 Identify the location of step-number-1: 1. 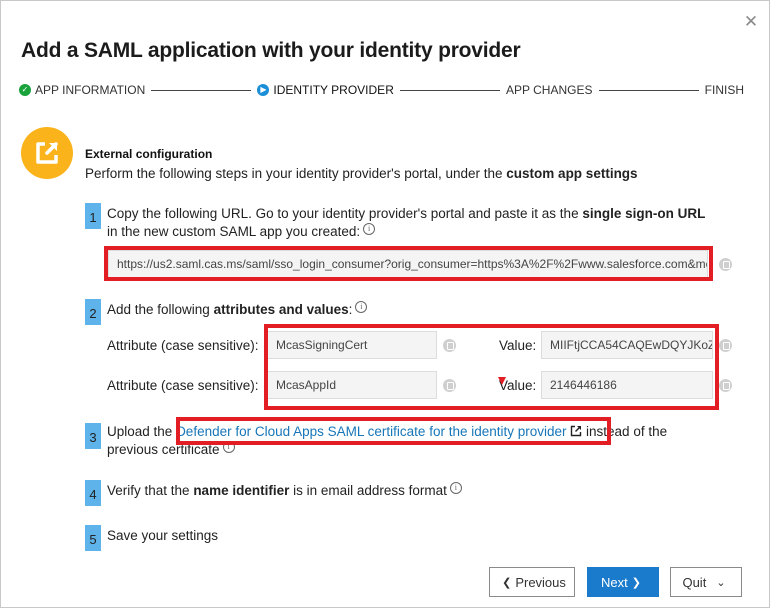
(93, 216).